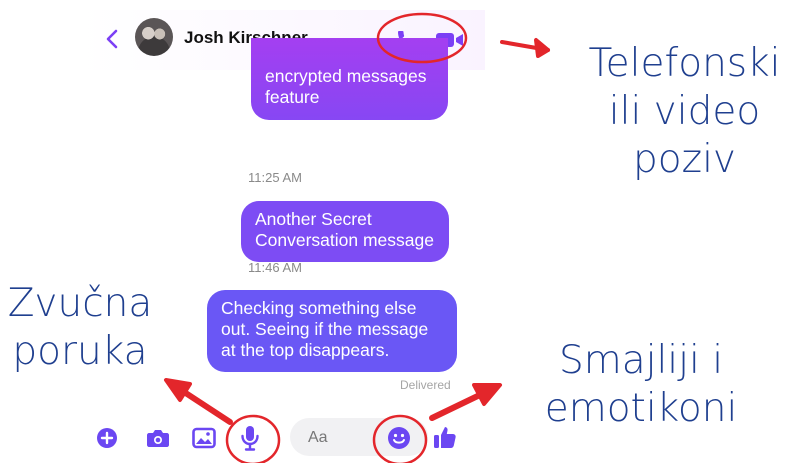 This screenshot has width=805, height=463. What do you see at coordinates (80, 327) in the screenshot?
I see `voice-annotation: Zvučna poruka` at bounding box center [80, 327].